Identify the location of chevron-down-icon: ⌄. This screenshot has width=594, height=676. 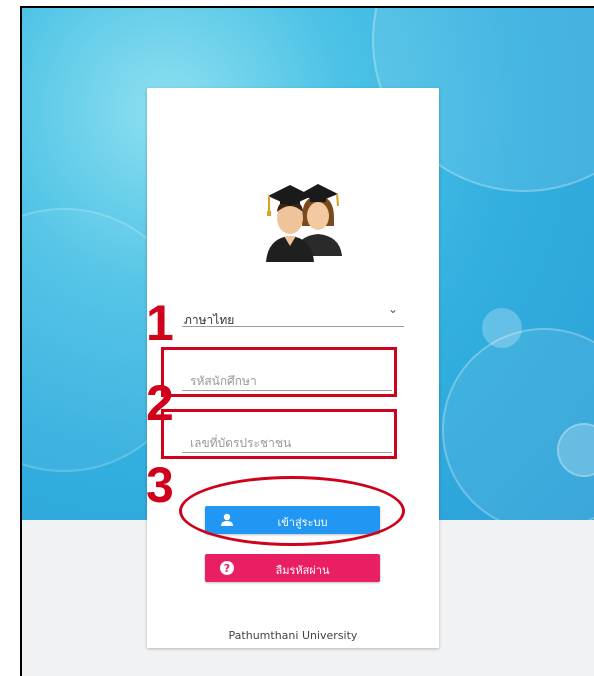
(392, 309).